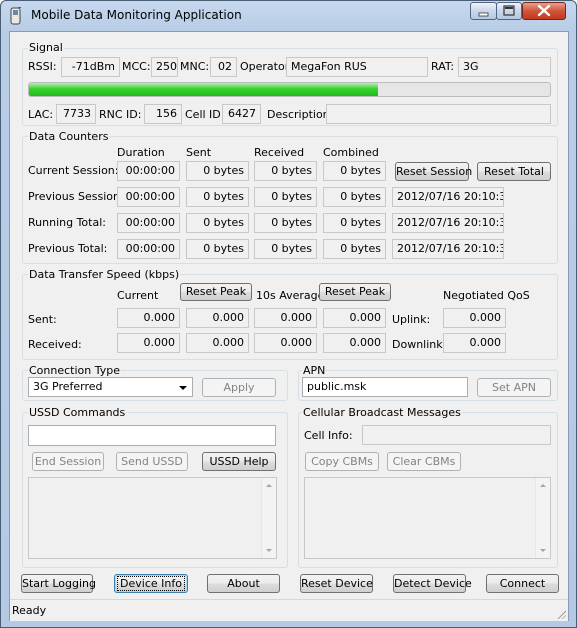  What do you see at coordinates (152, 518) in the screenshot?
I see `ussd-output-area` at bounding box center [152, 518].